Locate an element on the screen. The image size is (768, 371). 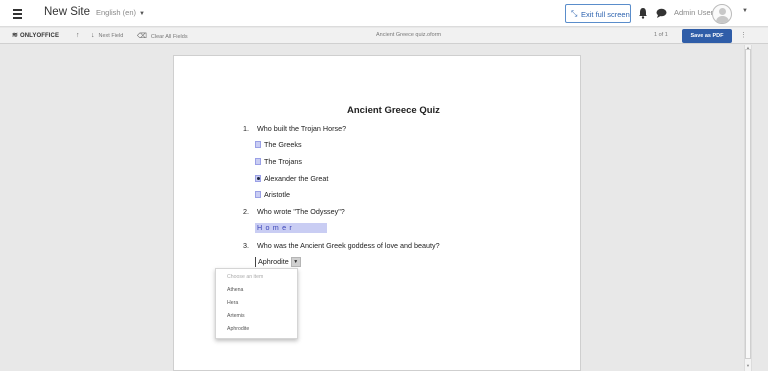
radio-option: Aristotle is located at coordinates (272, 194).